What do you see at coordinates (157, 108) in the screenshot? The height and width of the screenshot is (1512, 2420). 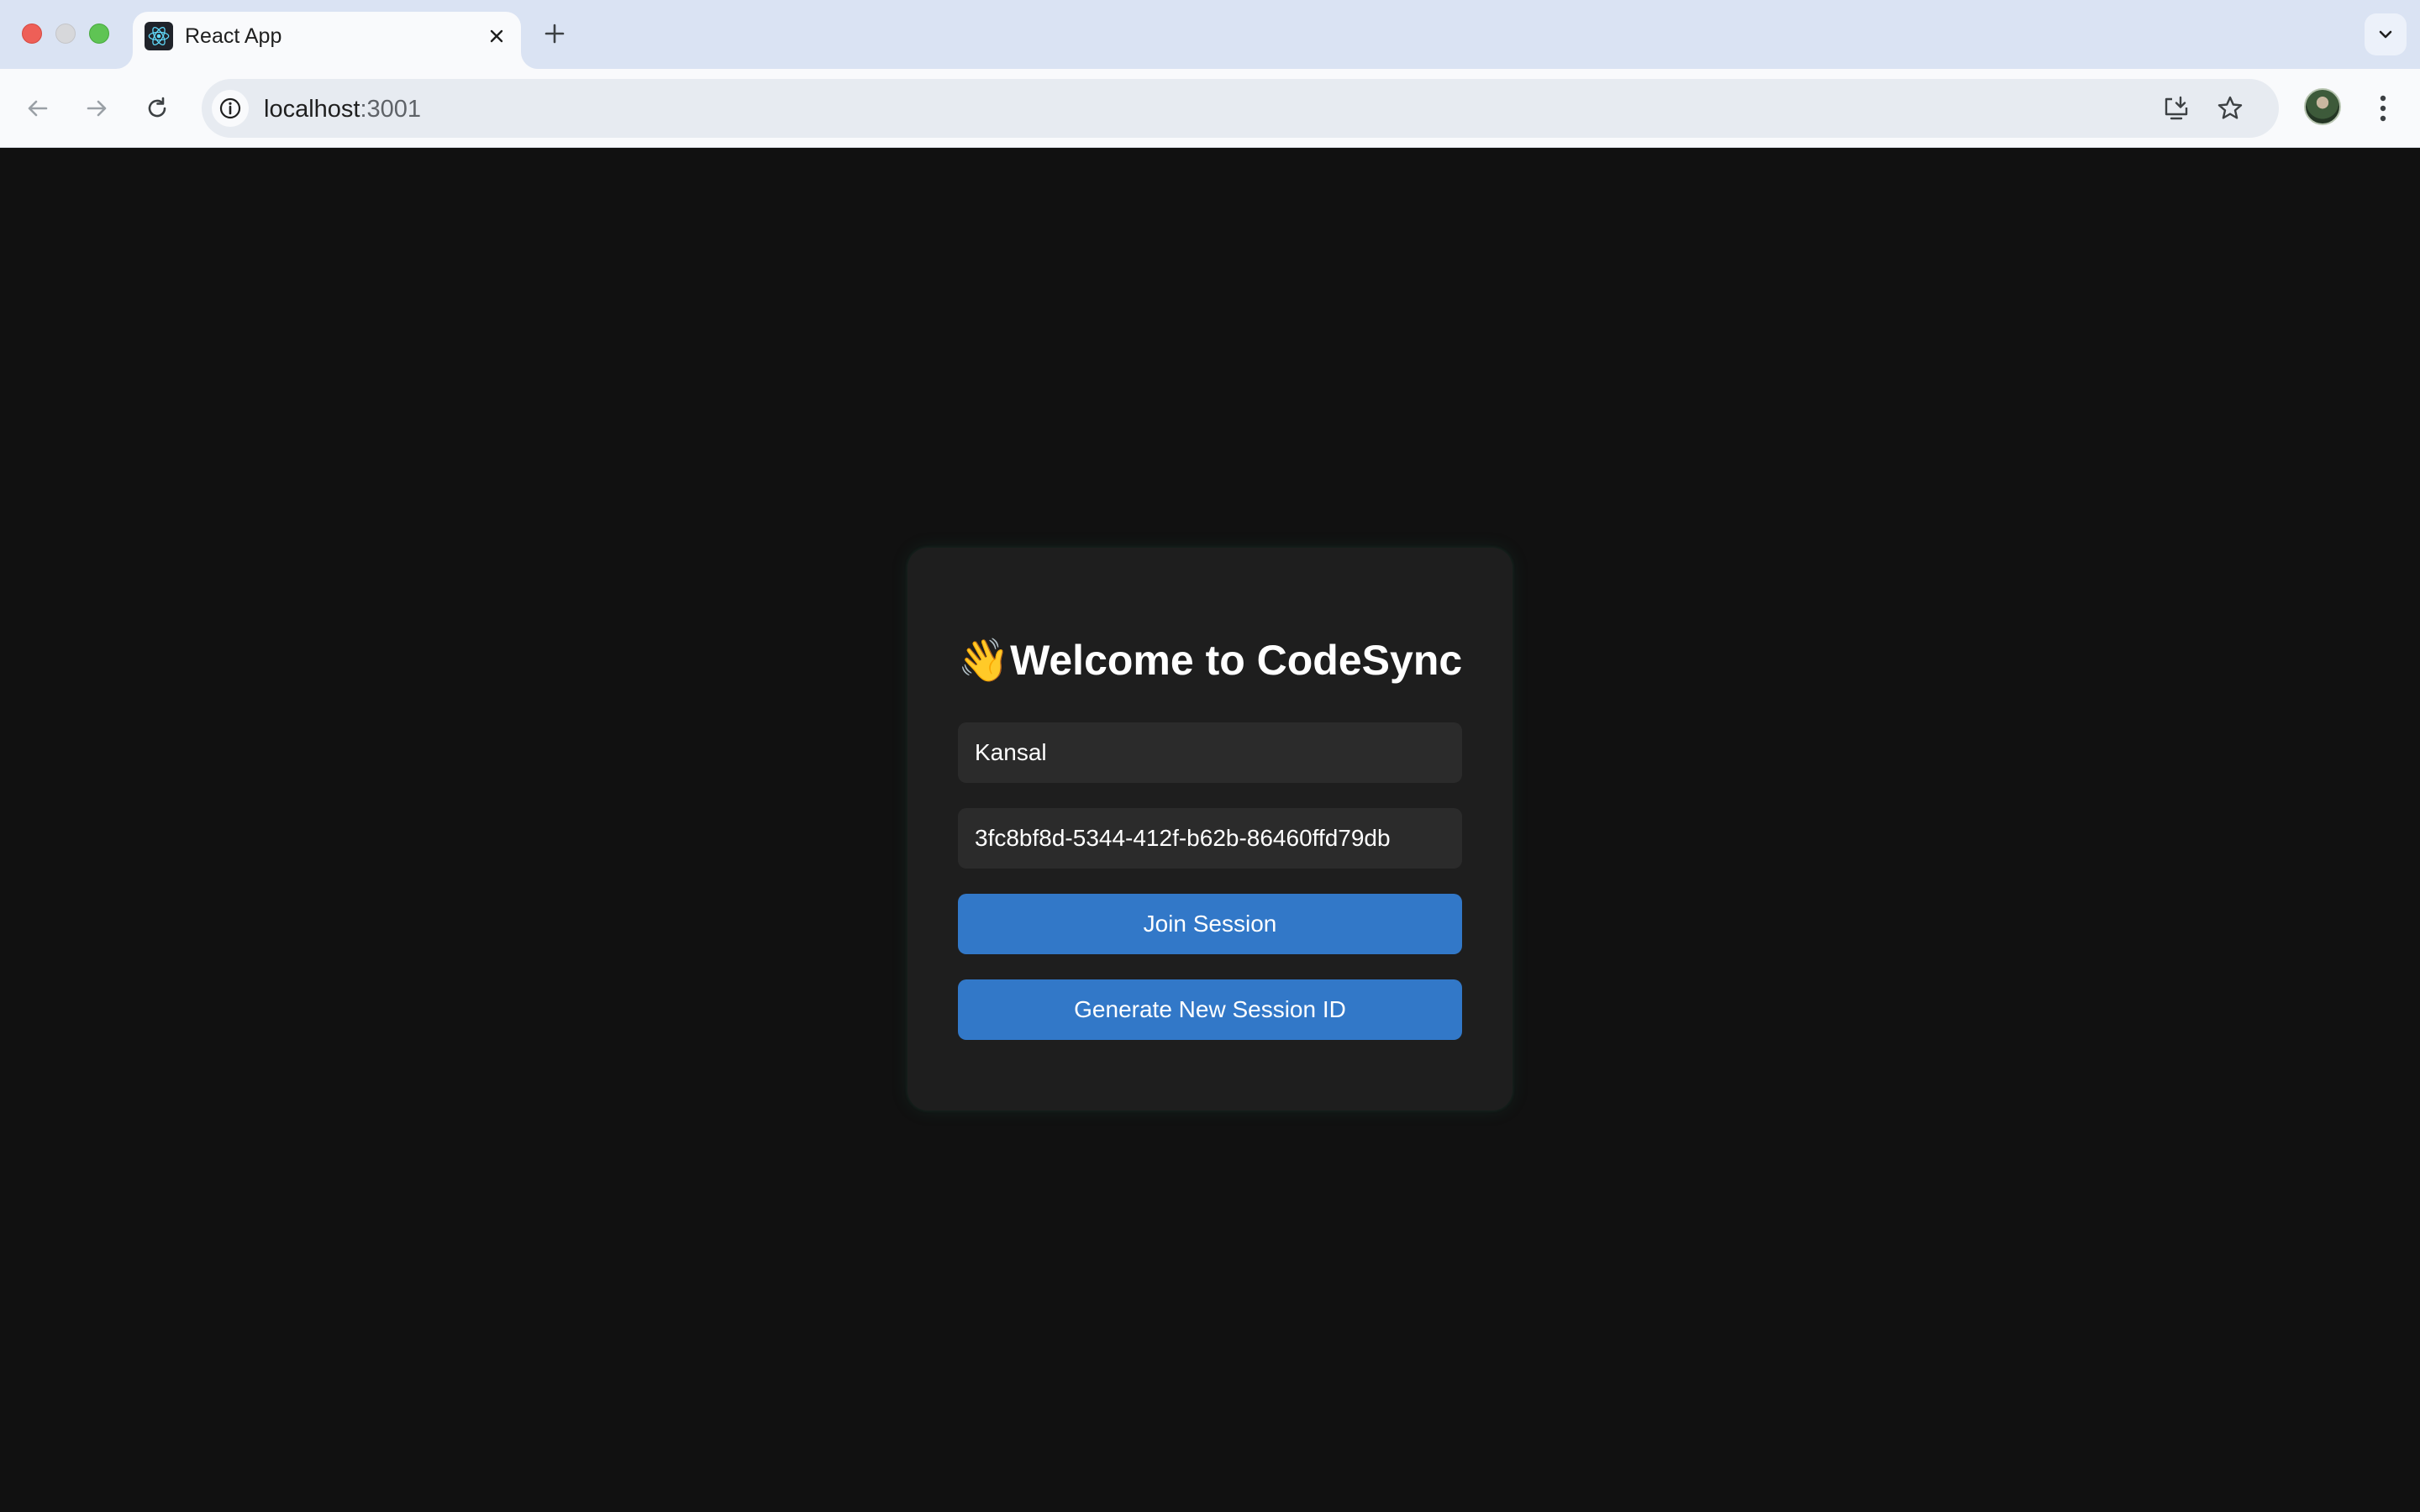 I see `reload-icon` at bounding box center [157, 108].